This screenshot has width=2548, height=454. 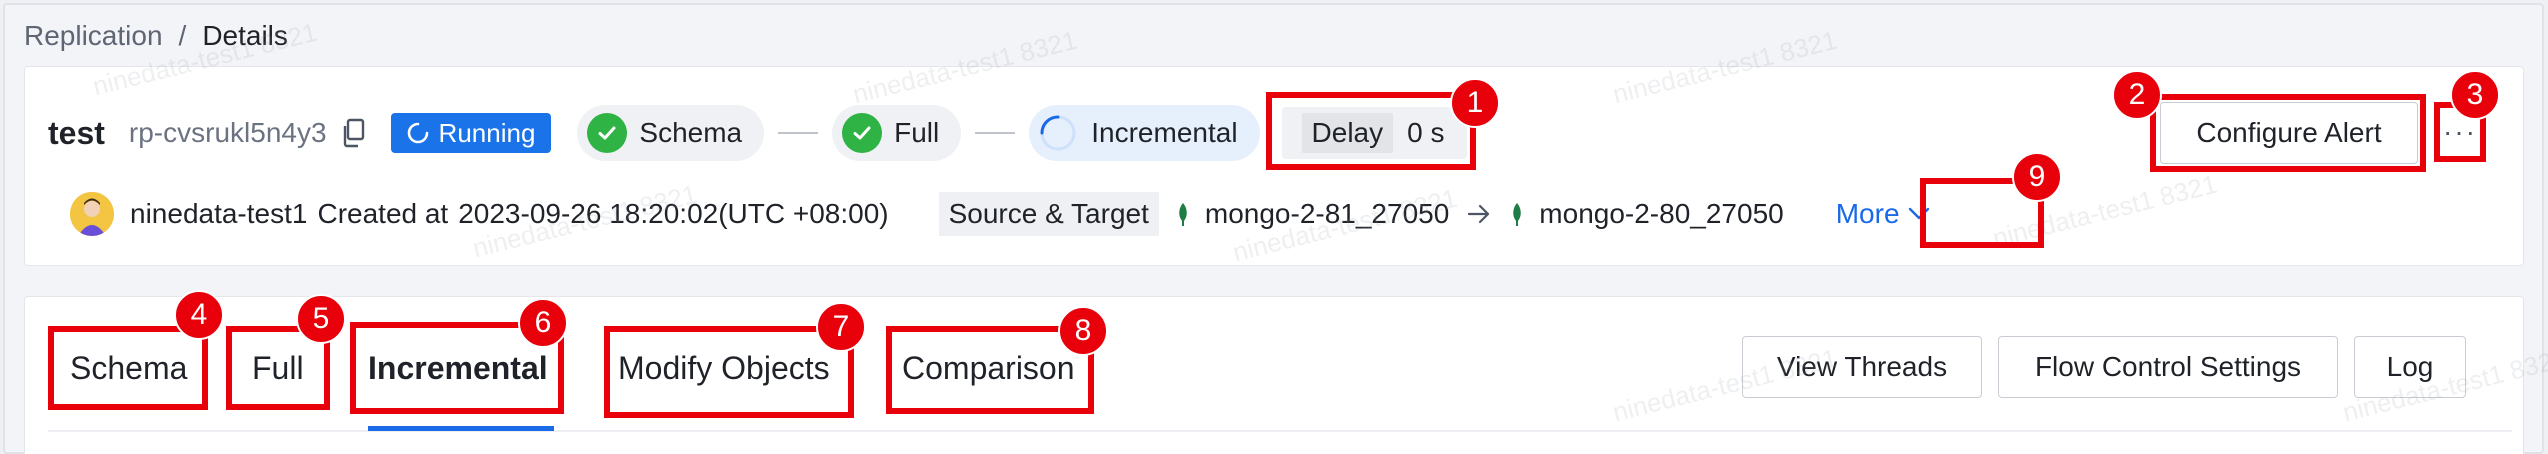 I want to click on progress-spinner-icon, so click(x=1058, y=133).